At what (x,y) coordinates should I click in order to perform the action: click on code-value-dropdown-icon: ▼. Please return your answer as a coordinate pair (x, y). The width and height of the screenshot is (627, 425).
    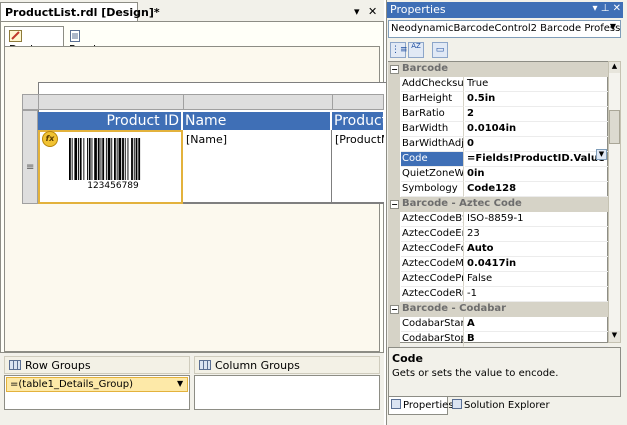
    Looking at the image, I should click on (601, 154).